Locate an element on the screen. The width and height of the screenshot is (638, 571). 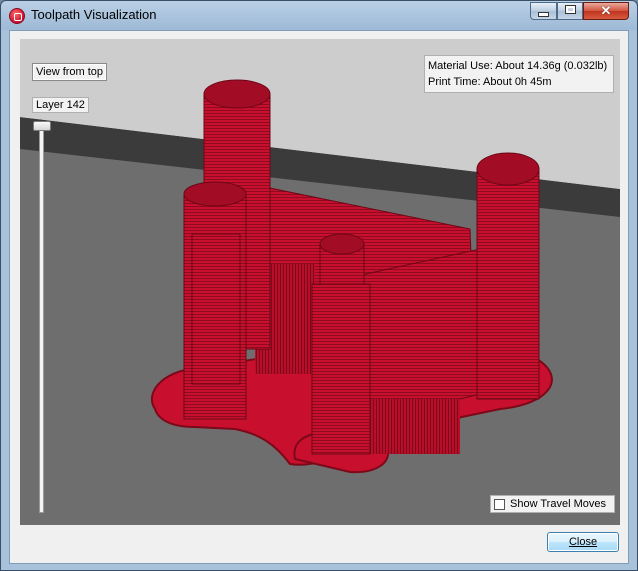
close-button: Close is located at coordinates (583, 542).